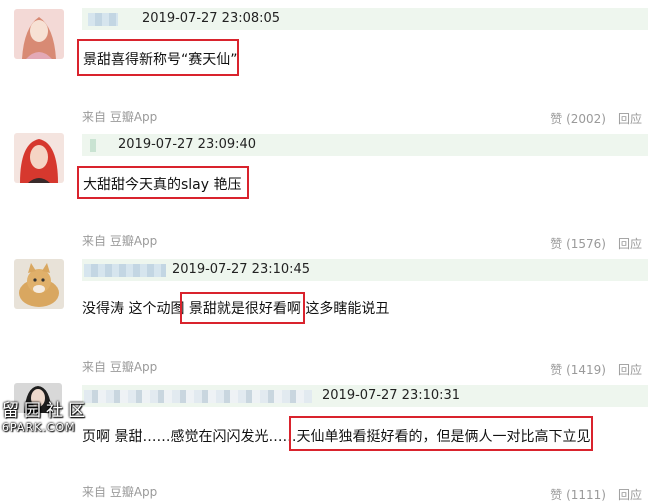 The width and height of the screenshot is (652, 504). Describe the element at coordinates (365, 270) in the screenshot. I see `comment-meta-bar: 2019-07-27 23:10:45` at that location.